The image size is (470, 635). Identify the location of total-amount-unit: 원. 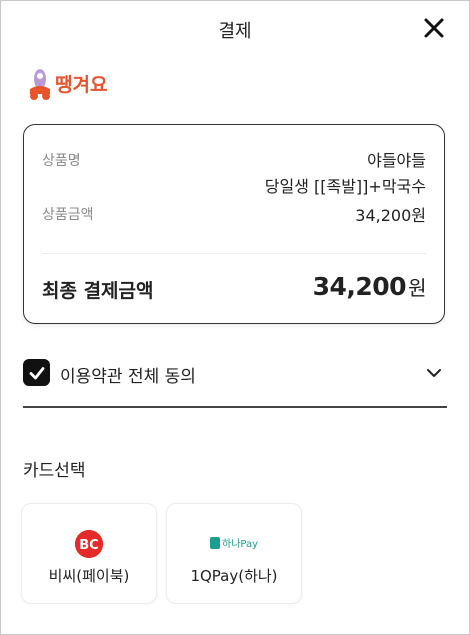
(417, 288).